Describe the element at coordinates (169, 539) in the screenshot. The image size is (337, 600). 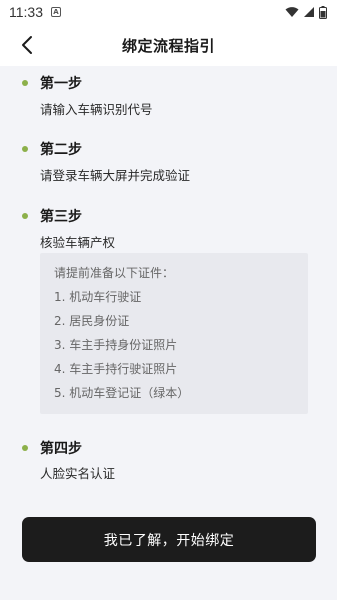
I see `start-binding-button: 我已了解，开始绑定` at that location.